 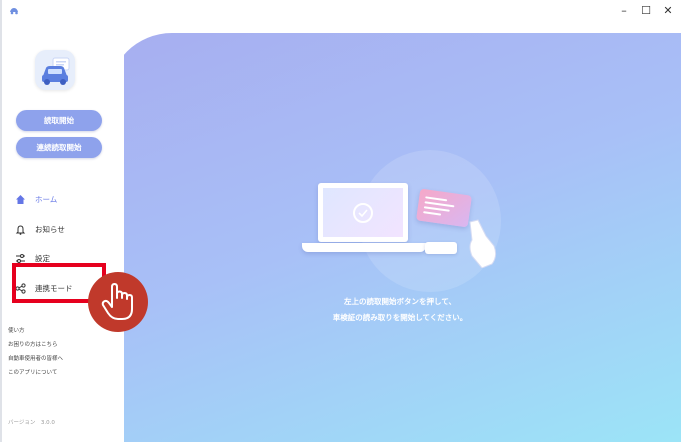 I want to click on minimize-button: –, so click(x=624, y=10).